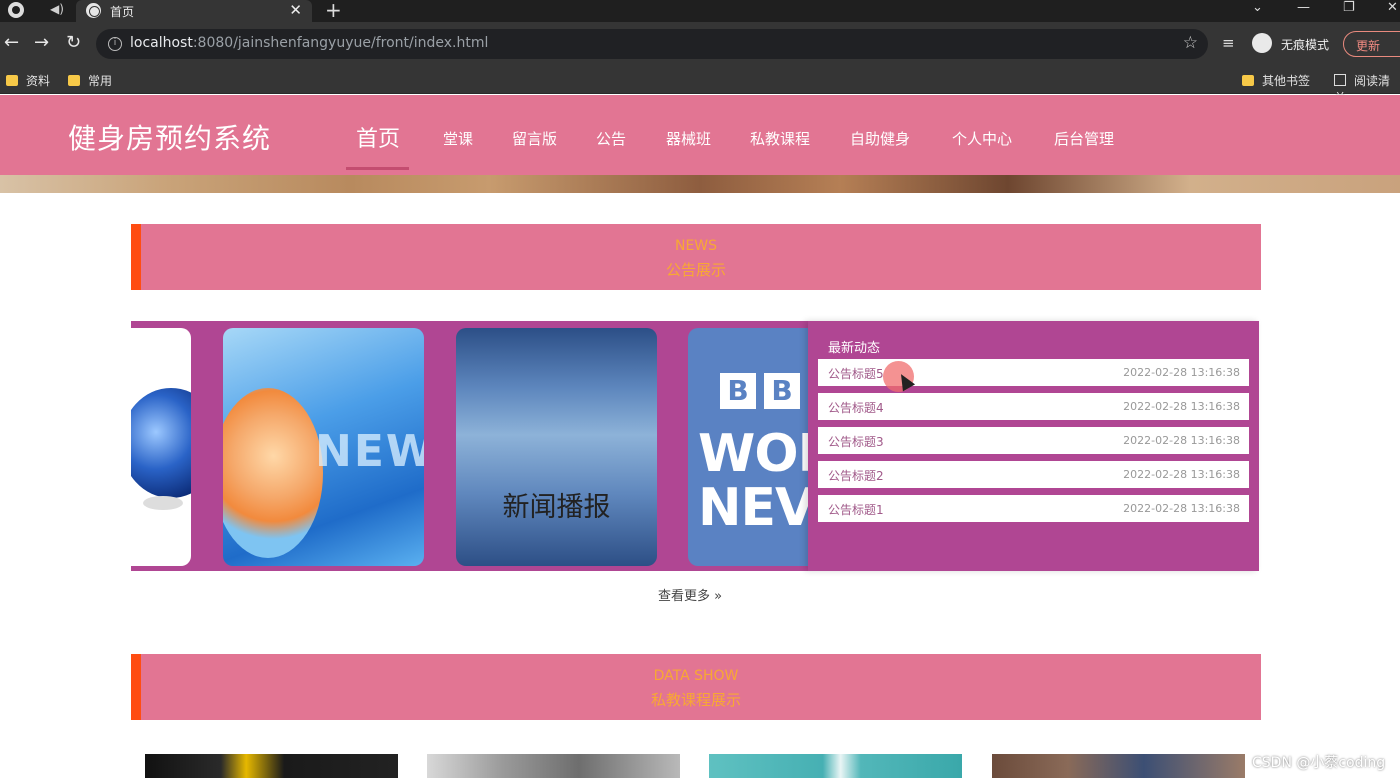  Describe the element at coordinates (458, 138) in the screenshot. I see `nav-classes: 堂课` at that location.